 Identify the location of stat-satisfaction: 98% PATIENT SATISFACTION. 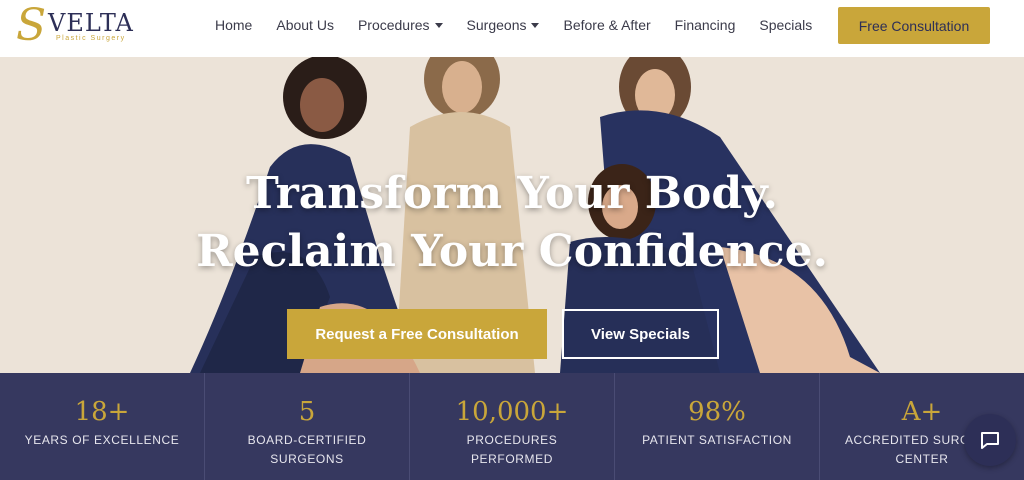
(717, 426).